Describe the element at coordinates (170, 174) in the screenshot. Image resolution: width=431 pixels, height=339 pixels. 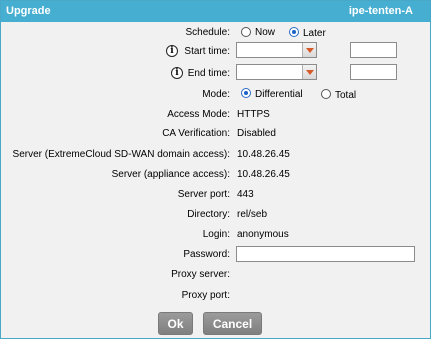
I see `server-appliance-label: Server (appliance access):` at that location.